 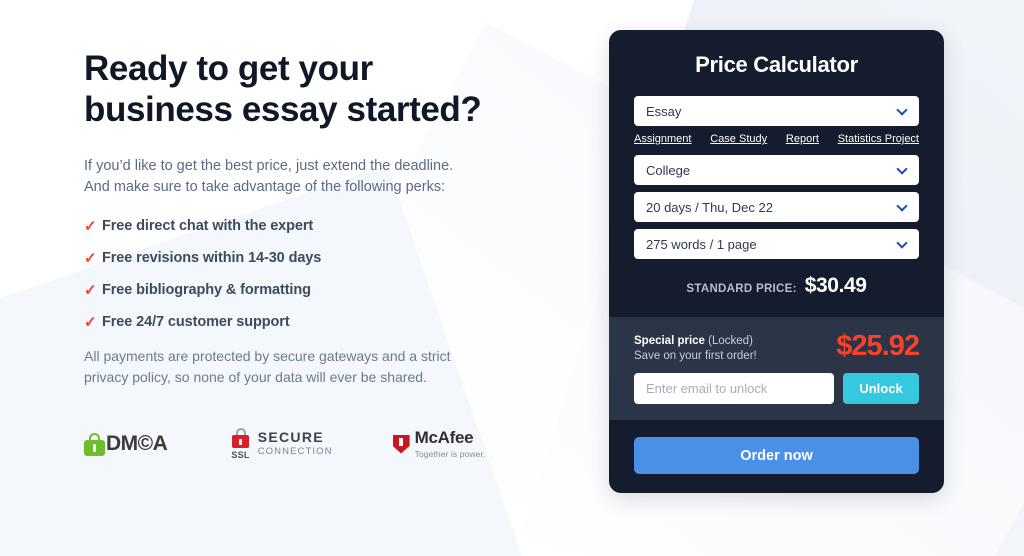 What do you see at coordinates (240, 455) in the screenshot?
I see `ssl-abbr-label: SSL` at bounding box center [240, 455].